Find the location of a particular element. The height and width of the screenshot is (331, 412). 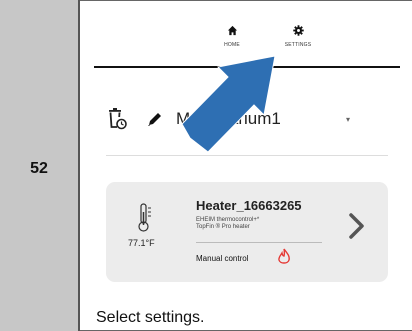

pointer-arrow-icon is located at coordinates (228, 104).